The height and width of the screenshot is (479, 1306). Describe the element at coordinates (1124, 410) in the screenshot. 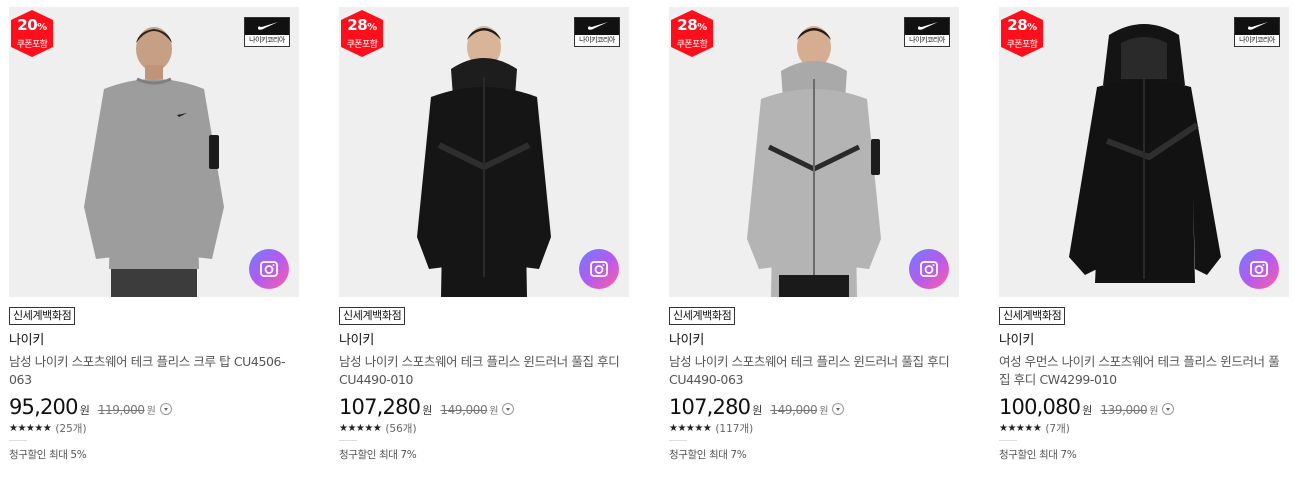

I see `original-price: 139,000` at that location.